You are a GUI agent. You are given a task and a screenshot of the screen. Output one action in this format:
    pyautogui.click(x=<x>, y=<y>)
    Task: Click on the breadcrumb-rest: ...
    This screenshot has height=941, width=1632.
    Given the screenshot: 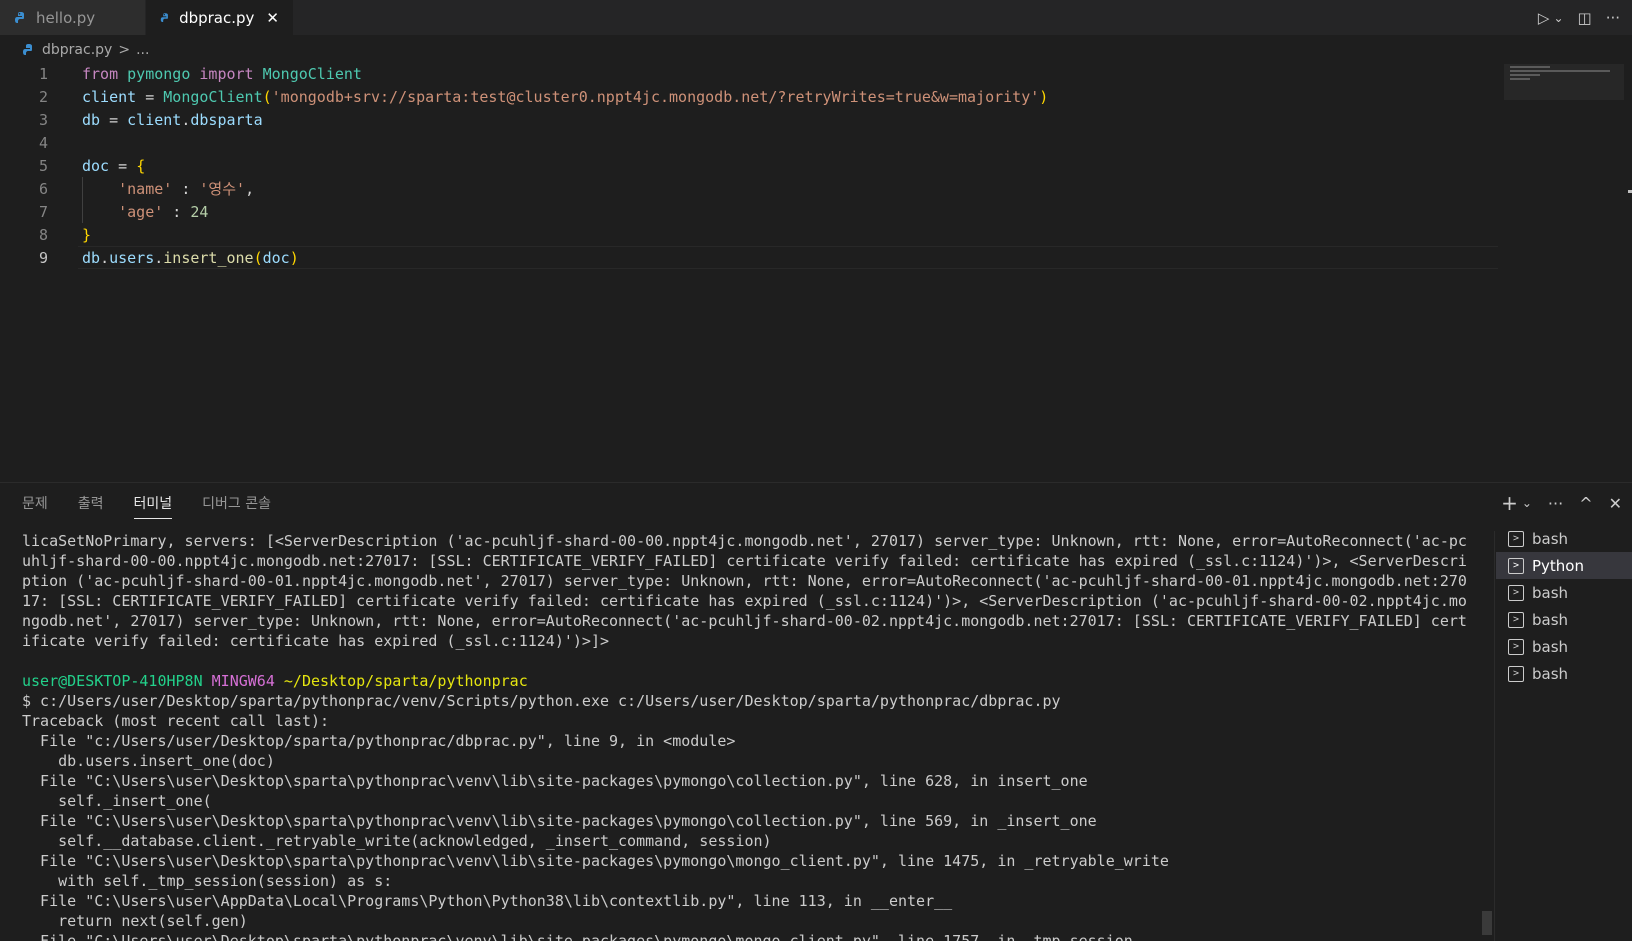 What is the action you would take?
    pyautogui.click(x=142, y=50)
    